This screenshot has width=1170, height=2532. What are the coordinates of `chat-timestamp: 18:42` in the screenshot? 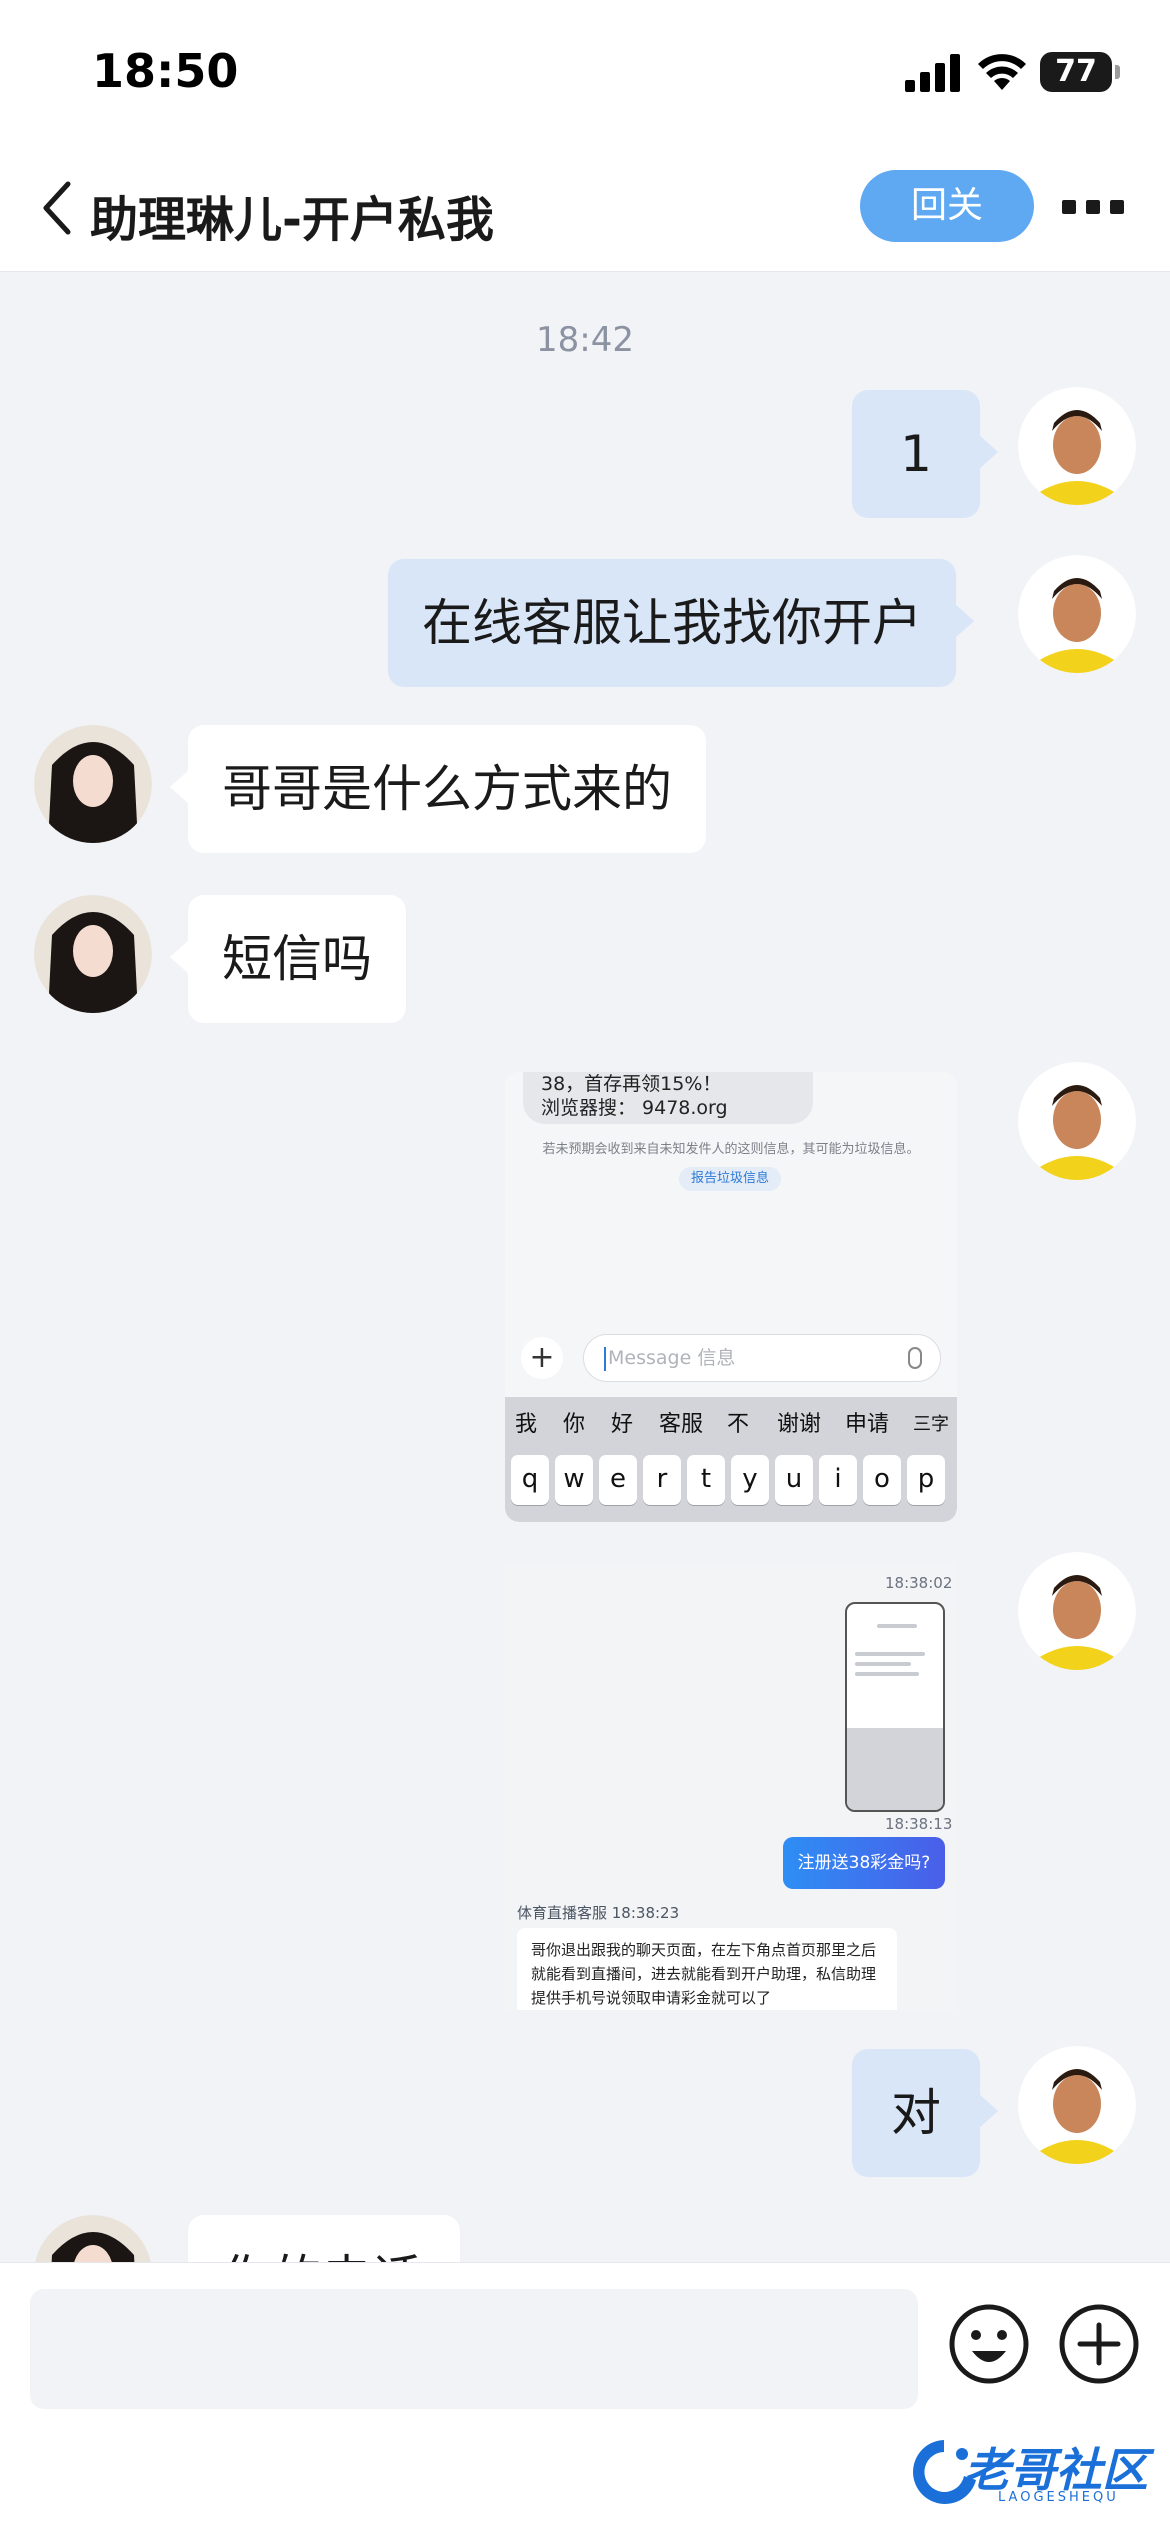 It's located at (585, 340).